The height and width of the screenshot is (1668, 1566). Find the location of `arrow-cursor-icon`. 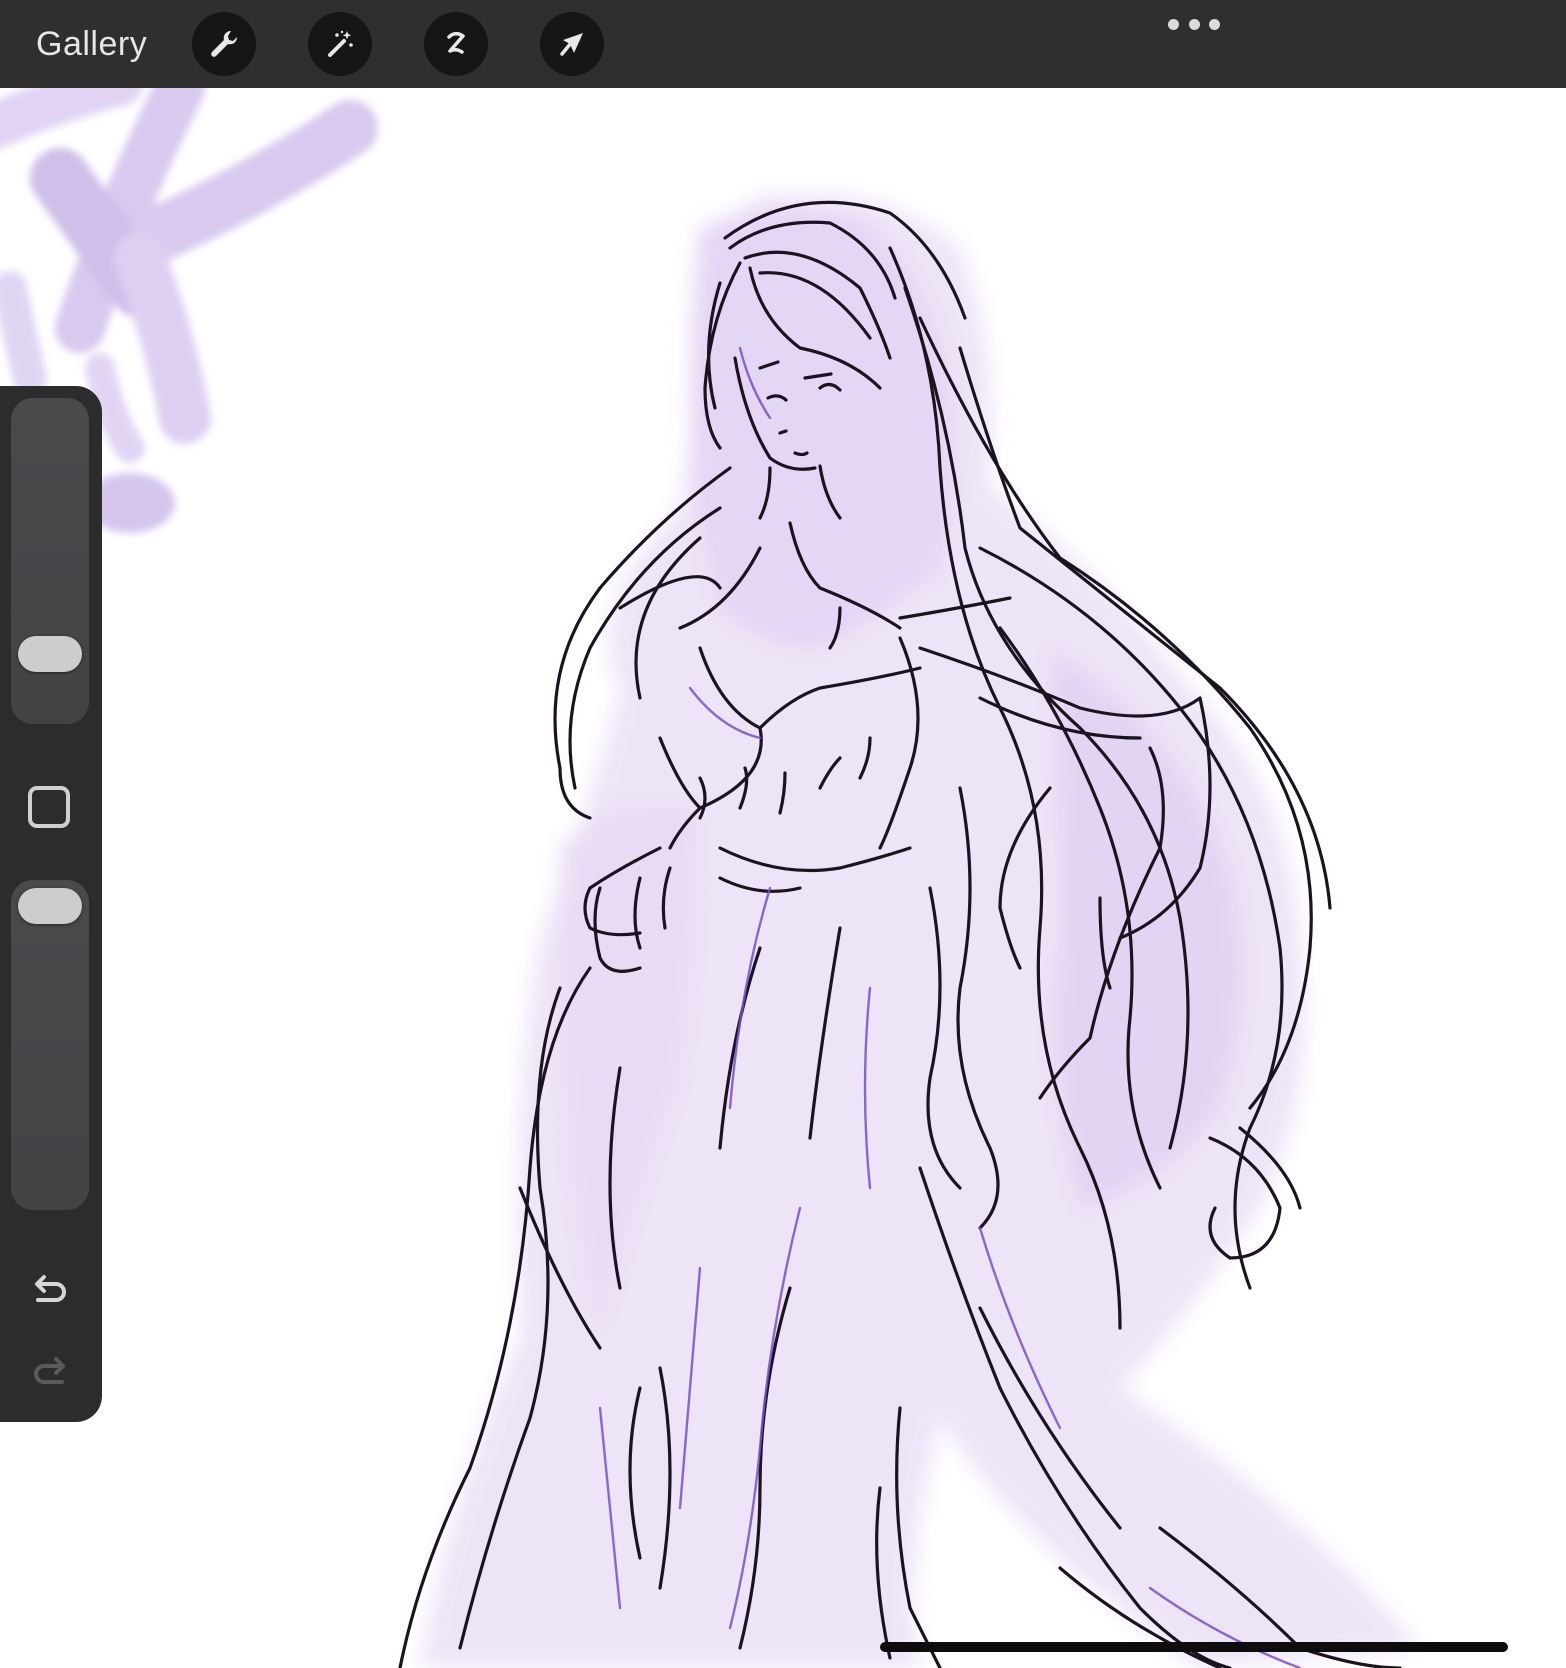

arrow-cursor-icon is located at coordinates (571, 44).